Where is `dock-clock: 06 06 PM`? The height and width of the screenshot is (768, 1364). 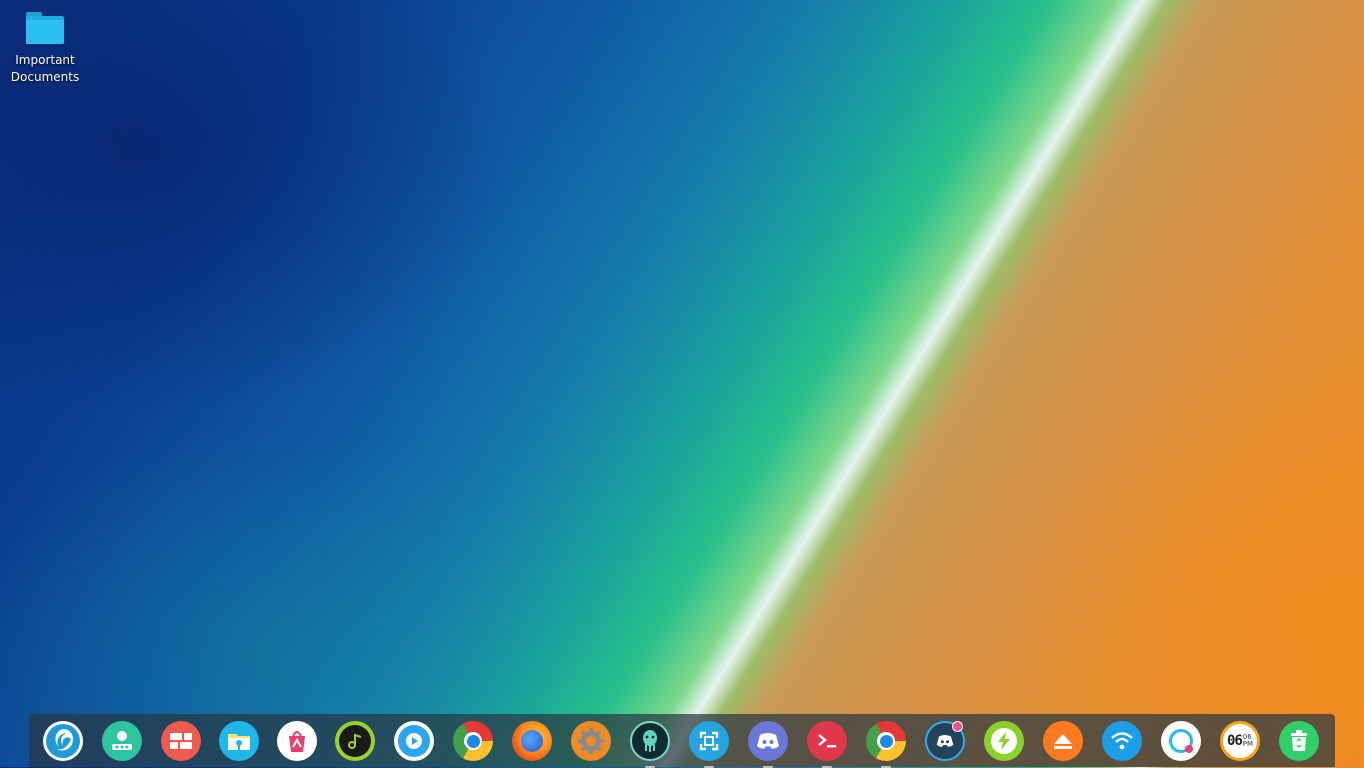
dock-clock: 06 06 PM is located at coordinates (1240, 741).